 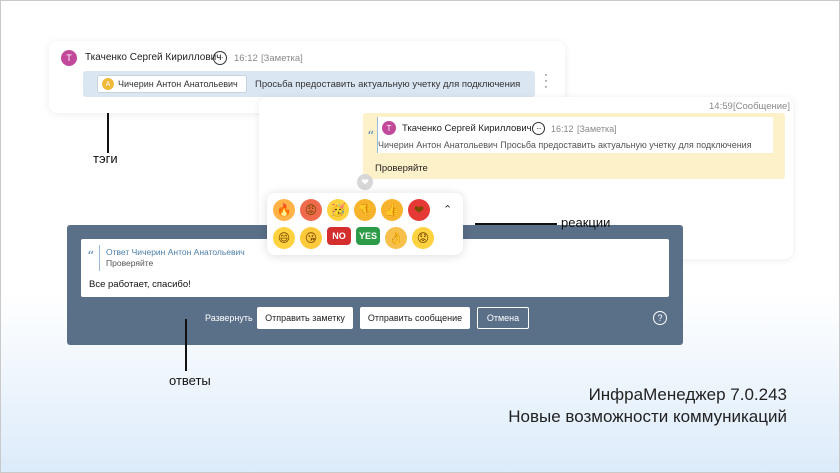 What do you see at coordinates (311, 210) in the screenshot?
I see `reaction-angry-icon: 😡` at bounding box center [311, 210].